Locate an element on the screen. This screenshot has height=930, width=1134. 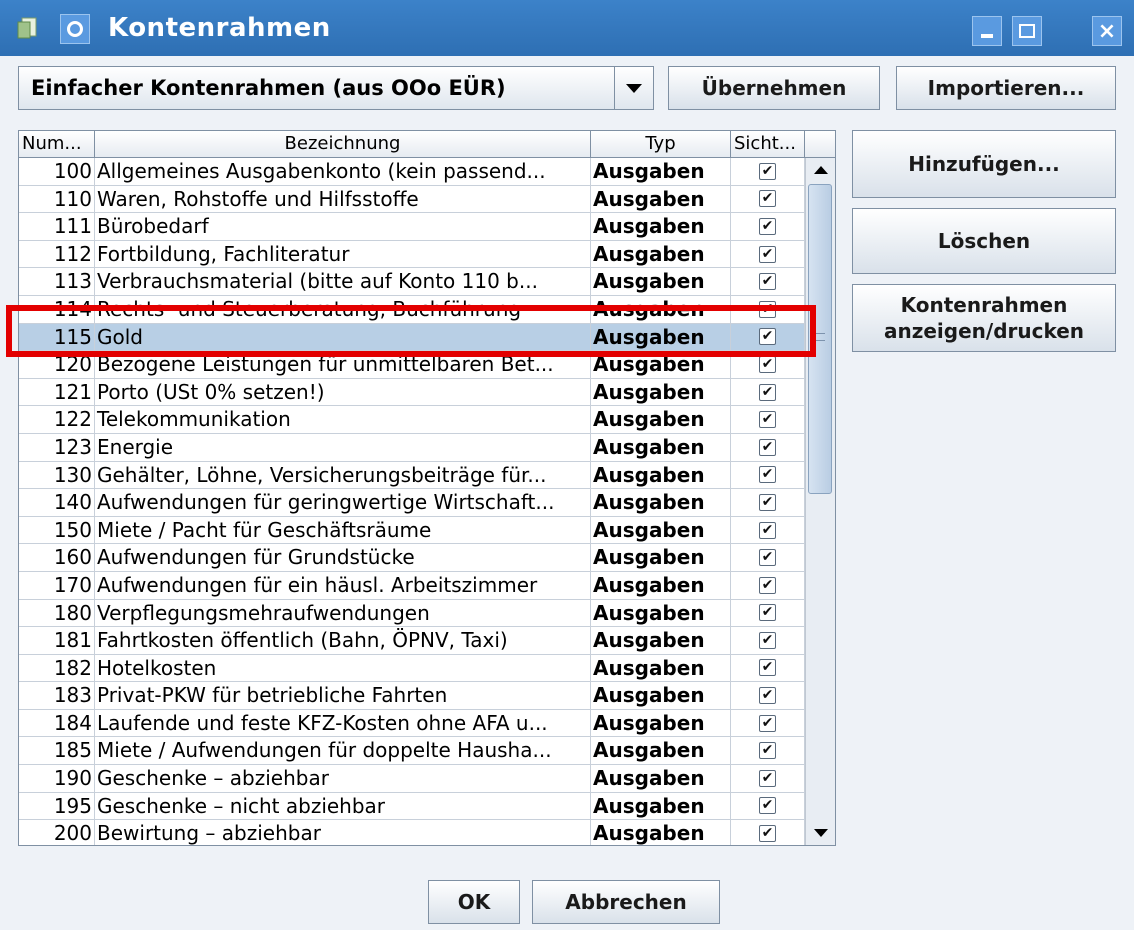
table-row: 190 Geschenke – abziehbar Ausgaben ✔ is located at coordinates (412, 779).